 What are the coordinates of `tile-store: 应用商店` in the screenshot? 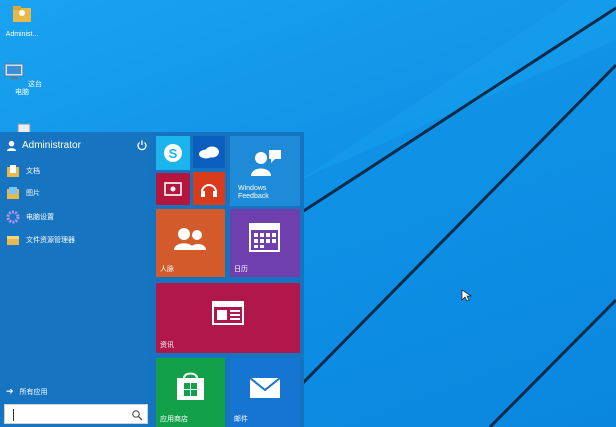 It's located at (190, 392).